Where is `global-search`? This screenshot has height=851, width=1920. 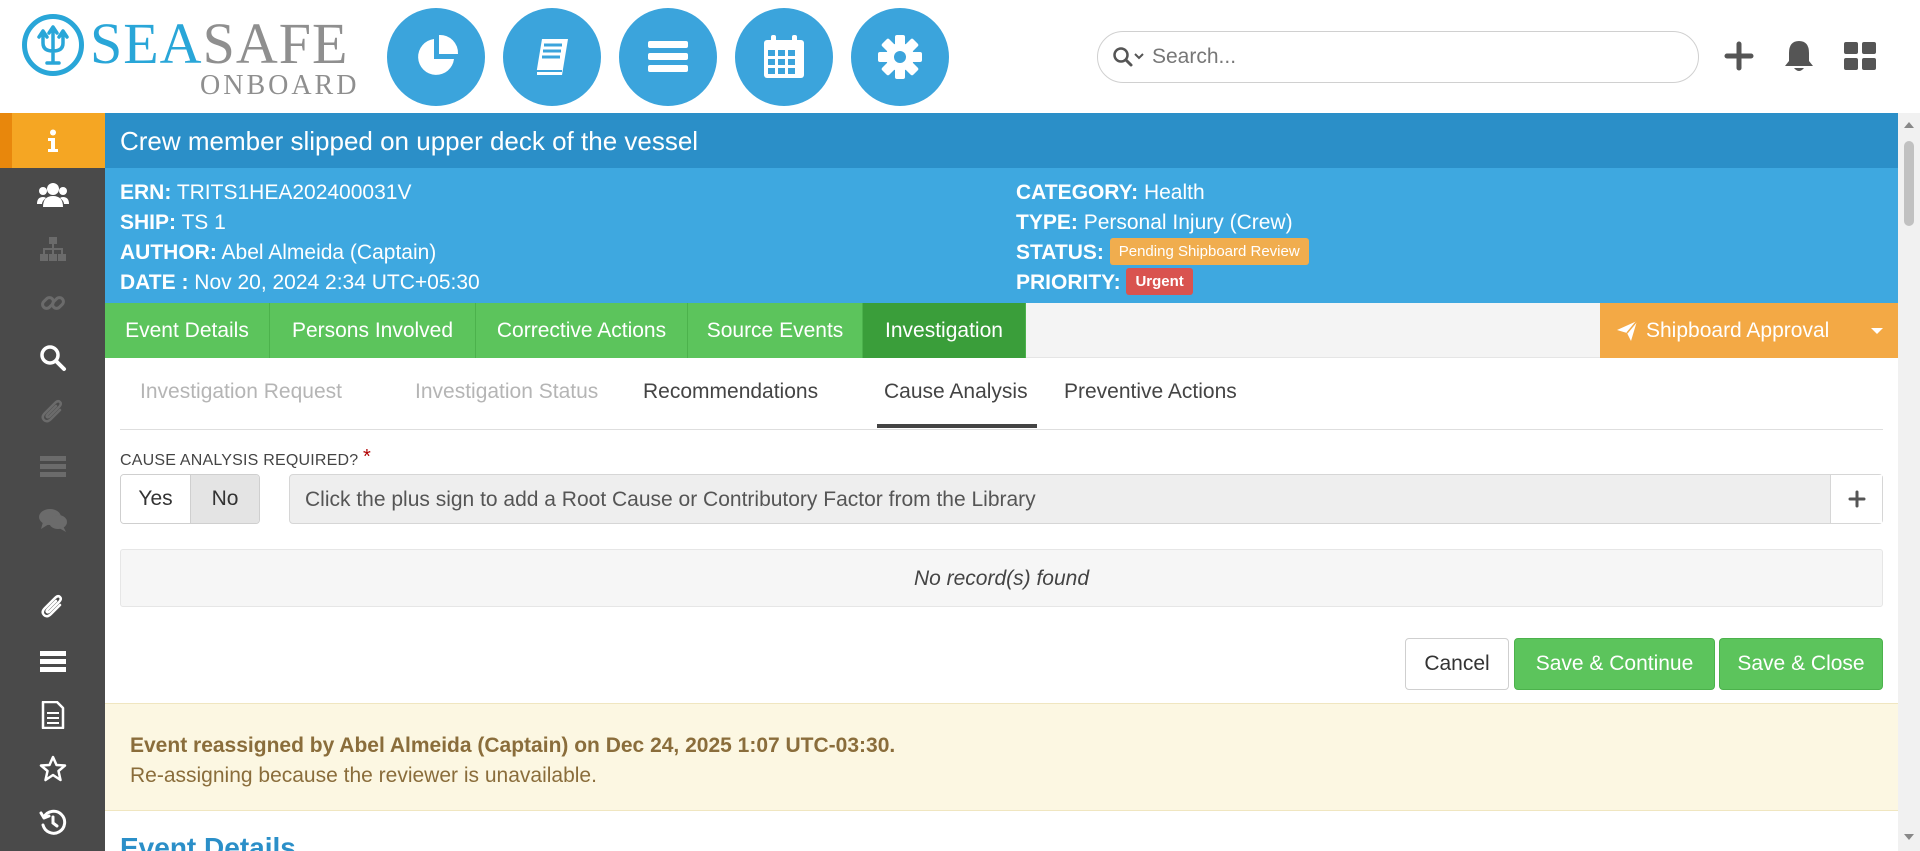 global-search is located at coordinates (1398, 57).